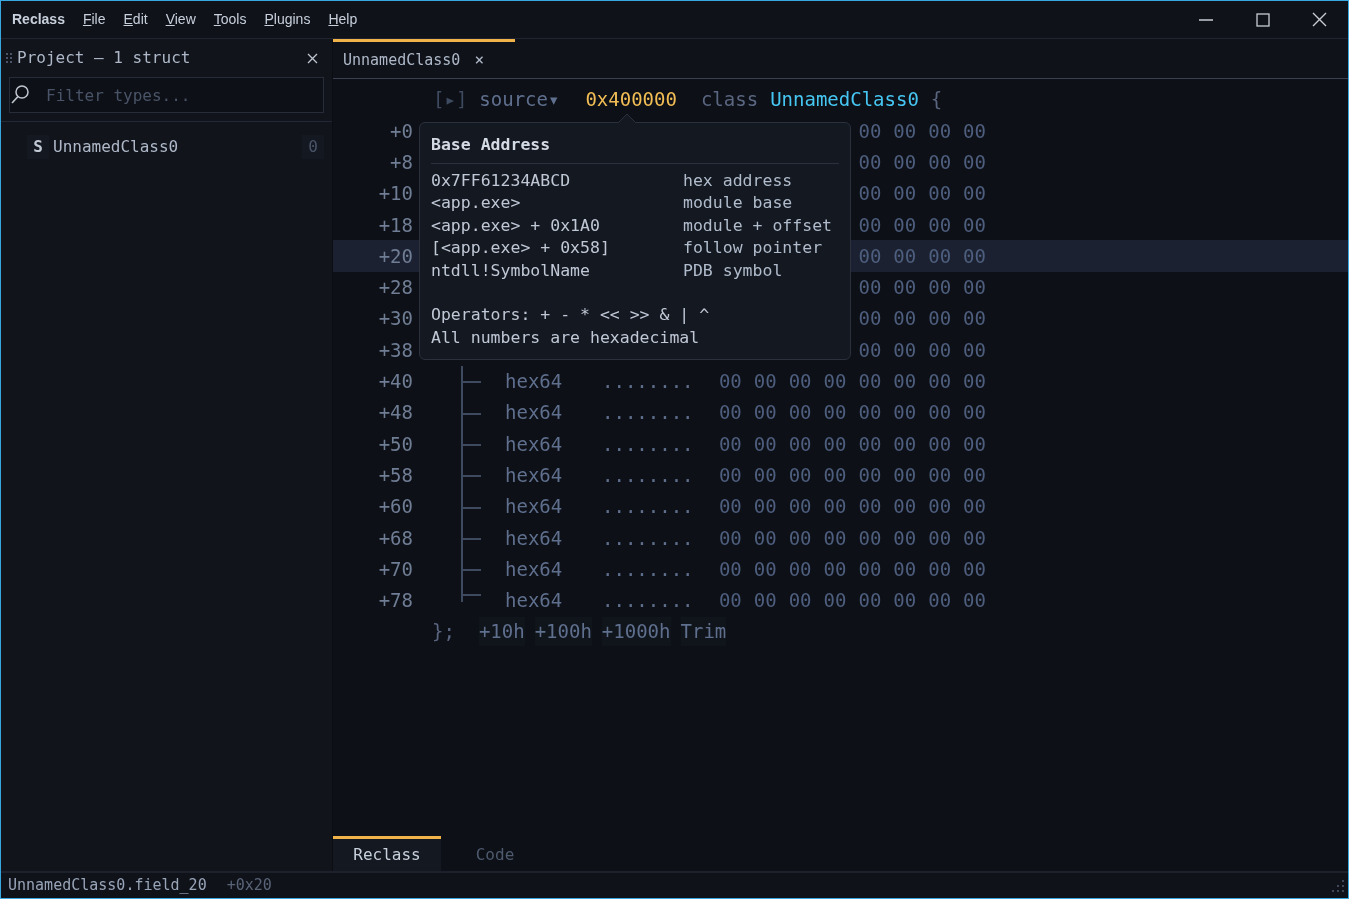  What do you see at coordinates (395, 444) in the screenshot?
I see `row-offset: +50` at bounding box center [395, 444].